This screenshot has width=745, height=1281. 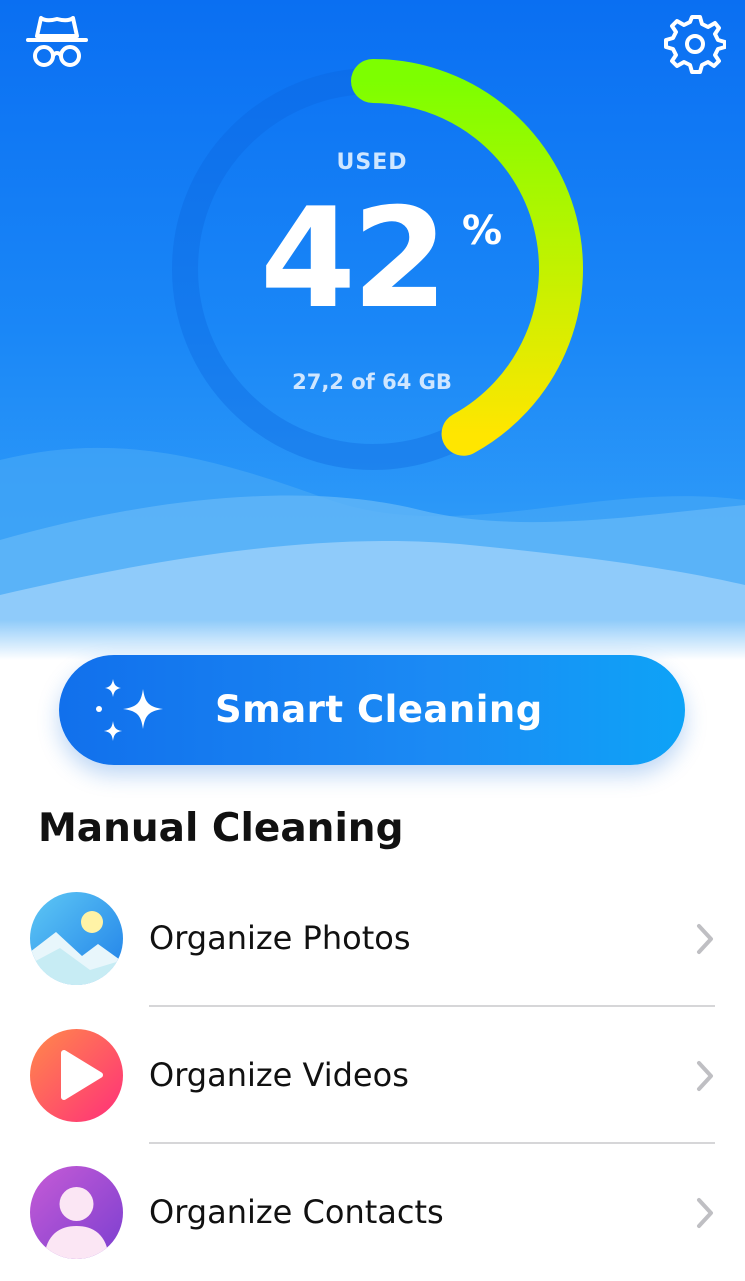 I want to click on list-item-label: Organize Photos, so click(x=280, y=938).